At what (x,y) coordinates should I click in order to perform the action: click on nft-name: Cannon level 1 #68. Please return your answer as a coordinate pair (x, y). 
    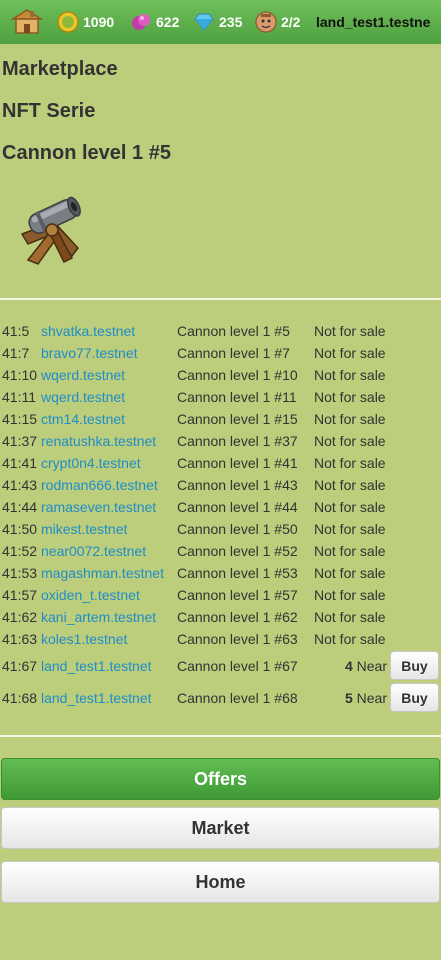
    Looking at the image, I should click on (237, 698).